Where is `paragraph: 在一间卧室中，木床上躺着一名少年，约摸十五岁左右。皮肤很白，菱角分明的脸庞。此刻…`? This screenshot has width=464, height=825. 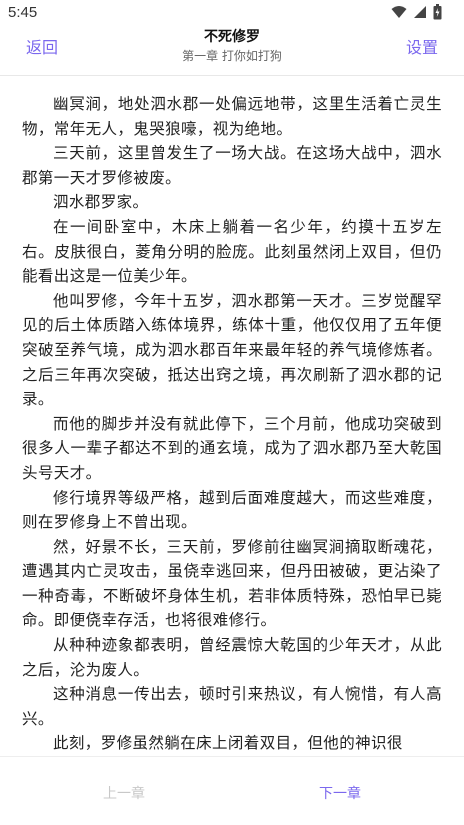
paragraph: 在一间卧室中，木床上躺着一名少年，约摸十五岁左右。皮肤很白，菱角分明的脸庞。此刻… is located at coordinates (232, 251).